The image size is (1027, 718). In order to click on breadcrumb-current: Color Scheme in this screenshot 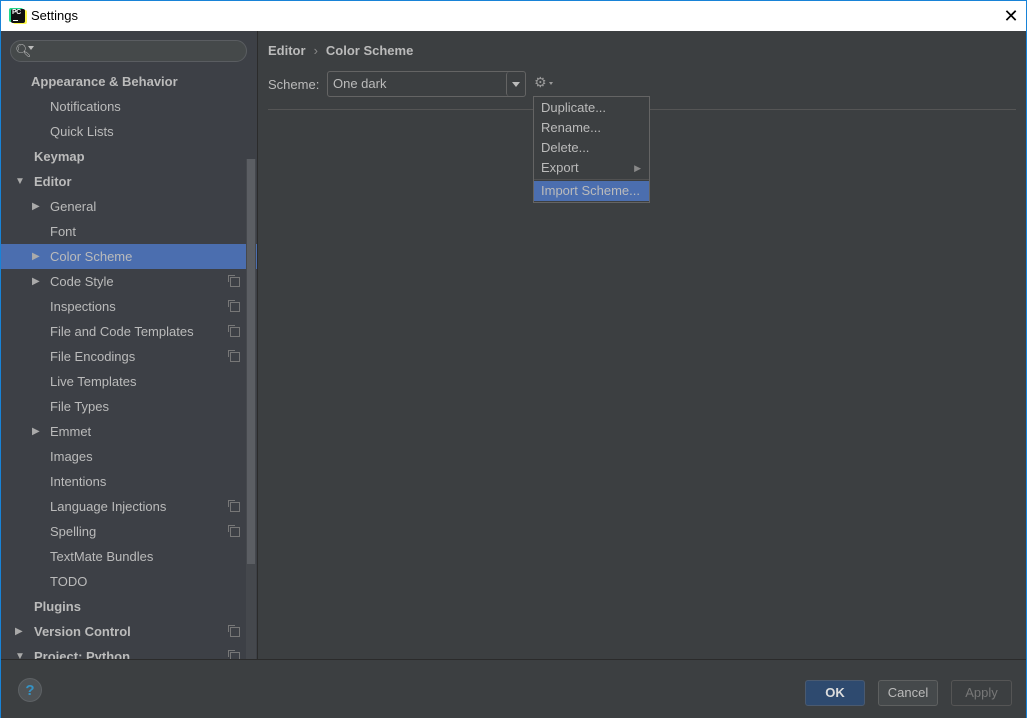, I will do `click(369, 50)`.